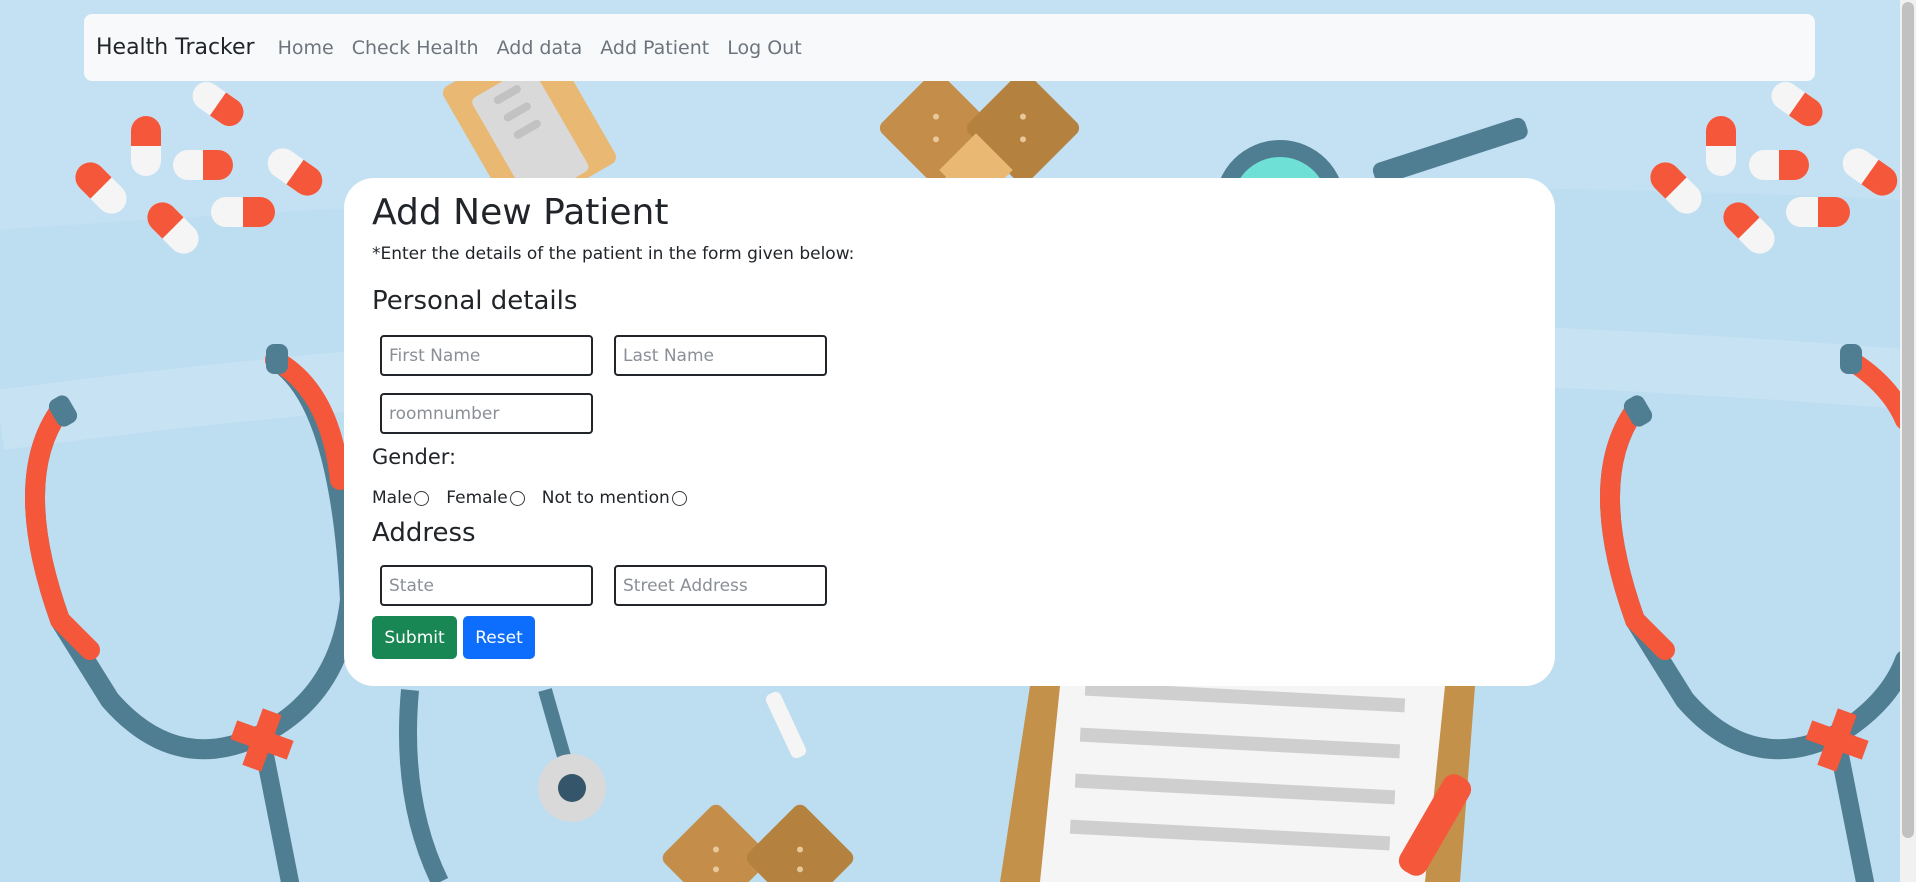 The image size is (1916, 882). What do you see at coordinates (538, 498) in the screenshot?
I see `gender-radio-group: Male Female Not to mention` at bounding box center [538, 498].